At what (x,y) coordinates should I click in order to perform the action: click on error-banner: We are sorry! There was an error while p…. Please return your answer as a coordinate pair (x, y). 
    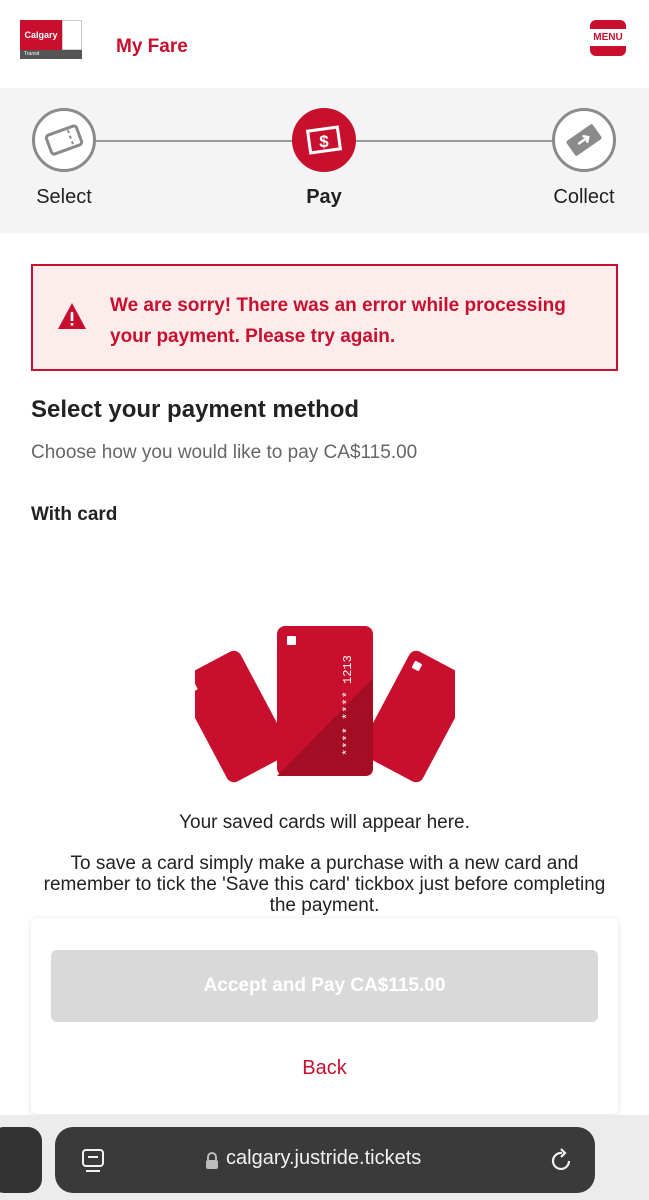
    Looking at the image, I should click on (324, 317).